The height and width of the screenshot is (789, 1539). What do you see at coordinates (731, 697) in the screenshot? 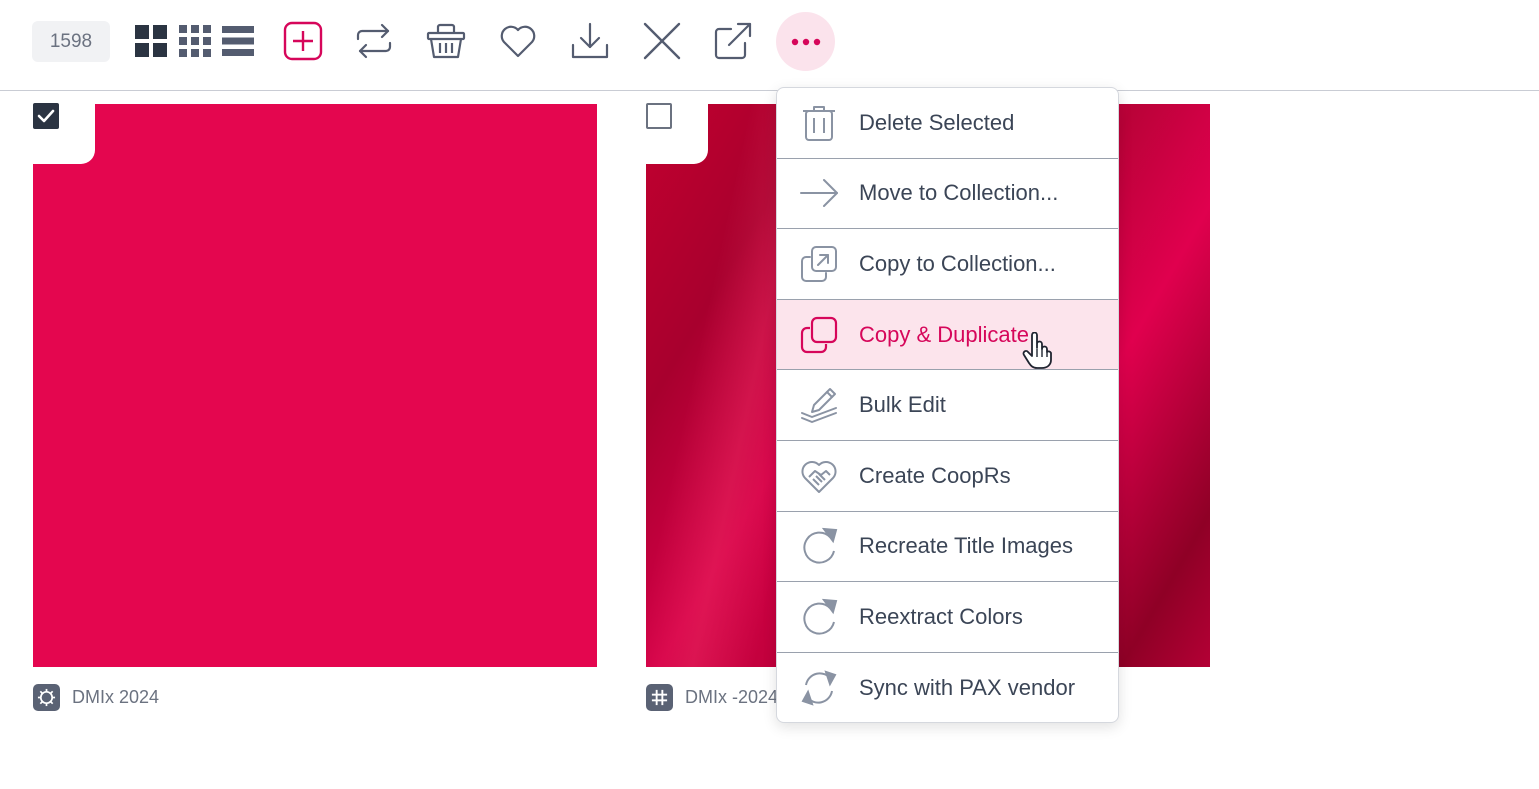
I see `asset-caption-label: DMIx -2024` at bounding box center [731, 697].